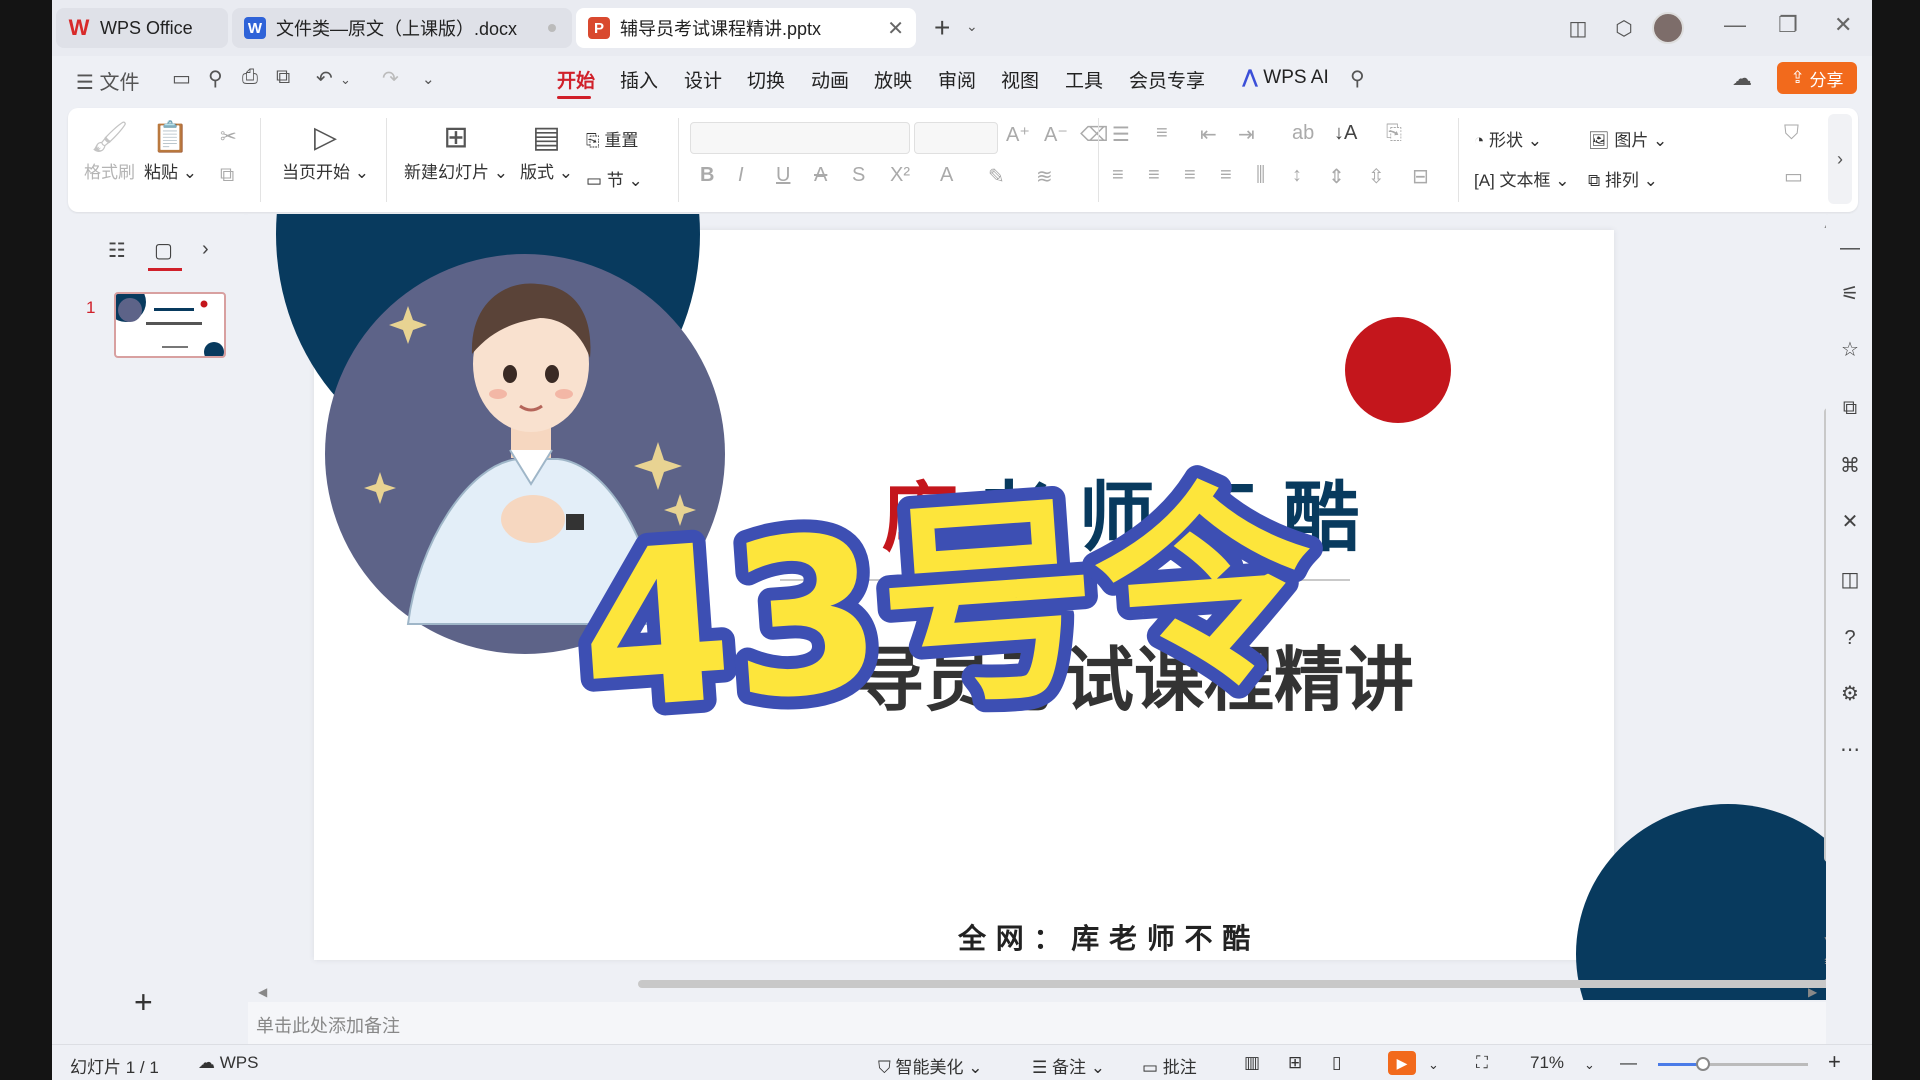 Image resolution: width=1920 pixels, height=1080 pixels. What do you see at coordinates (895, 28) in the screenshot?
I see `close-tab-icon: ✕` at bounding box center [895, 28].